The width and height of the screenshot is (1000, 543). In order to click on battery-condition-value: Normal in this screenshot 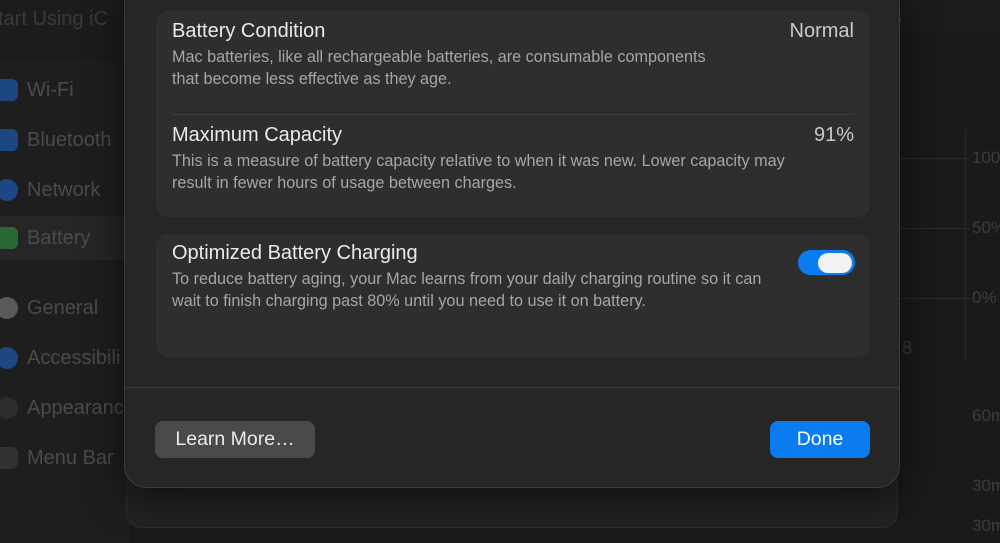, I will do `click(821, 31)`.